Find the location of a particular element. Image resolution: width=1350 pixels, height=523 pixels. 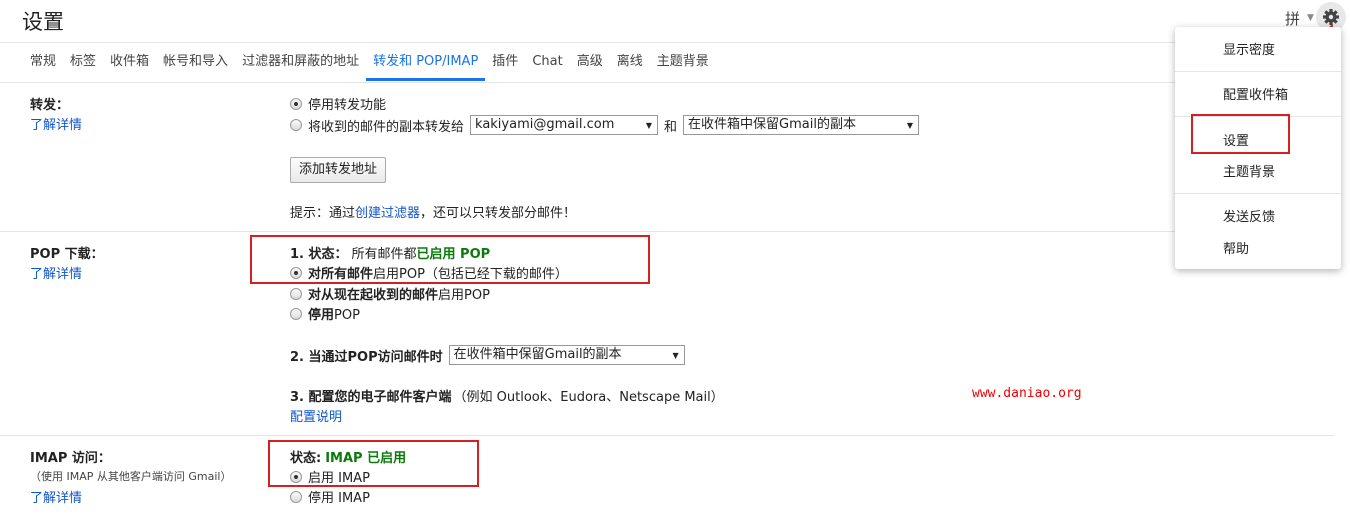

pop-step3-example: （例如 Outlook、Eudora、Netscape Mail） is located at coordinates (588, 397).